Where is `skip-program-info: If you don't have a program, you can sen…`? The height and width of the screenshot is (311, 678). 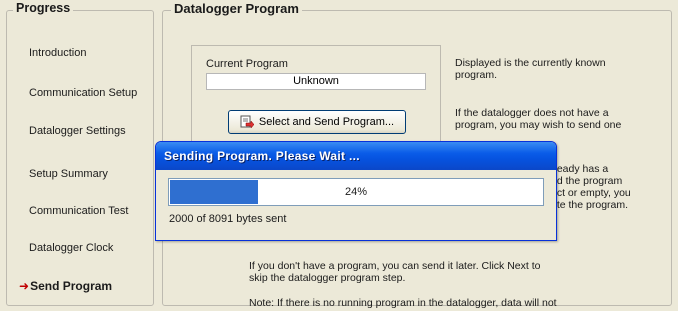 skip-program-info: If you don't have a program, you can sen… is located at coordinates (395, 272).